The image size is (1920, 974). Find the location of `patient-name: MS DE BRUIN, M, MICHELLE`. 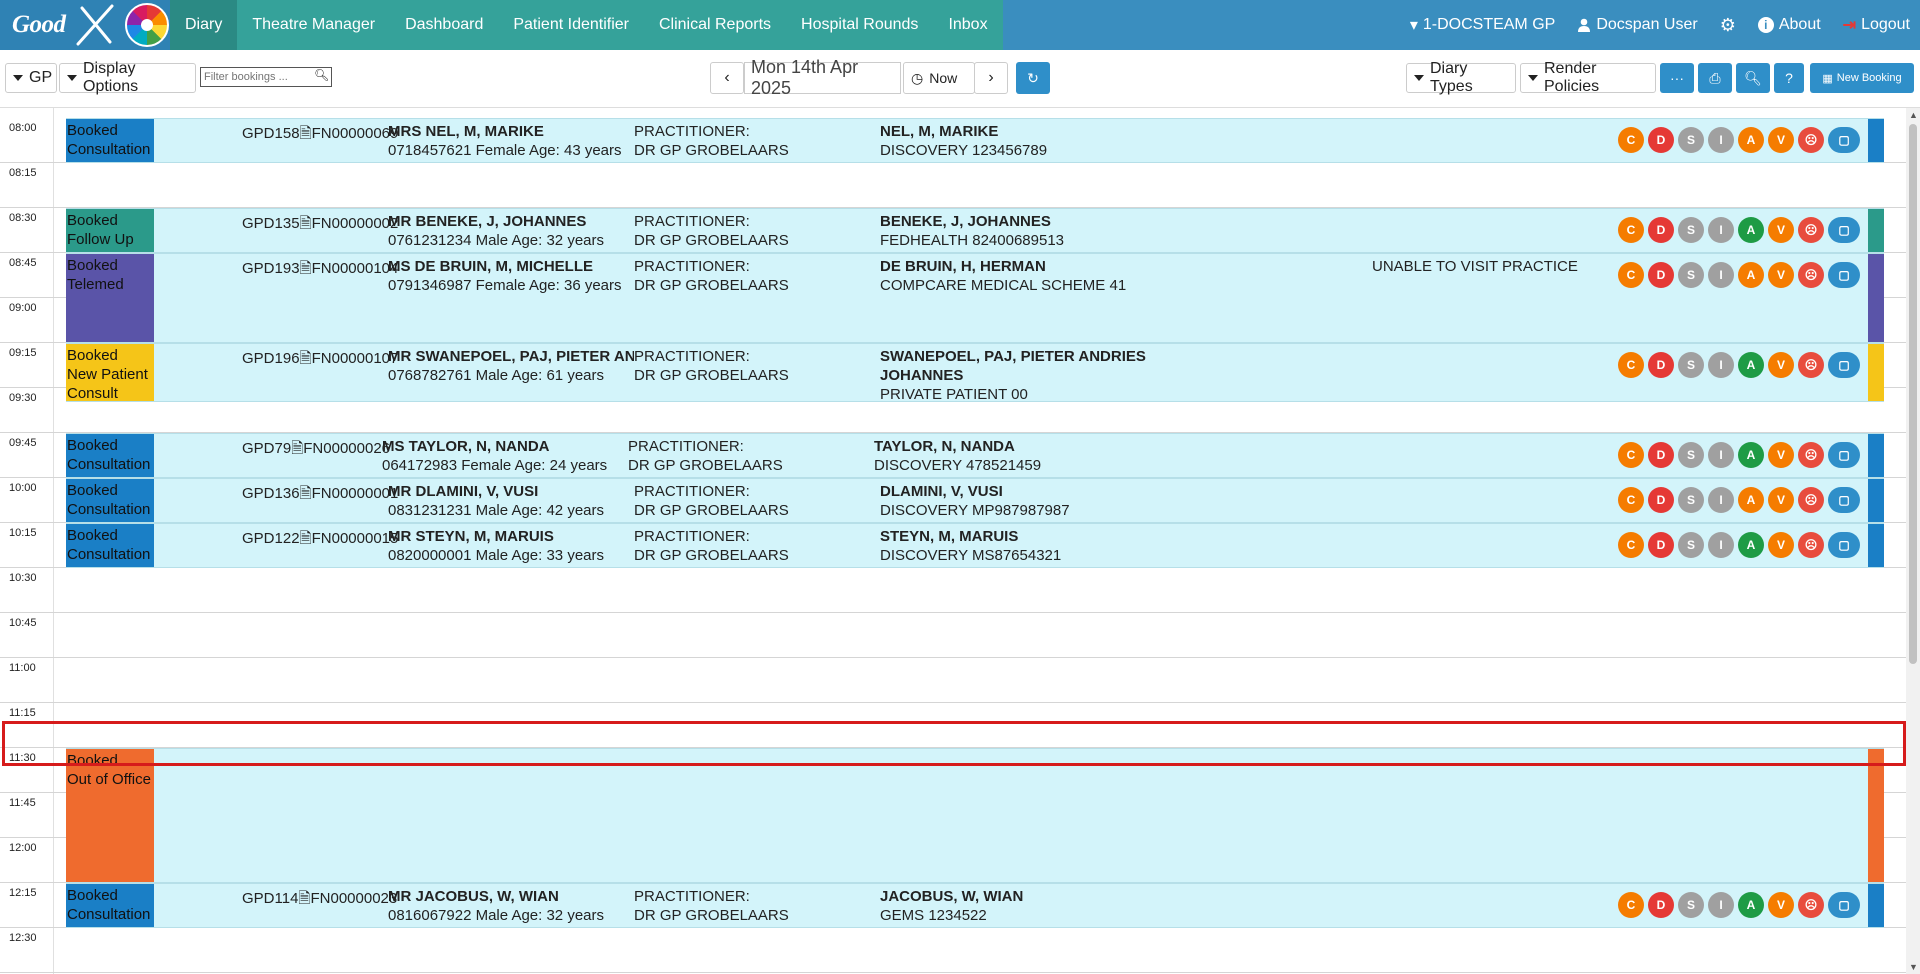

patient-name: MS DE BRUIN, M, MICHELLE is located at coordinates (511, 266).